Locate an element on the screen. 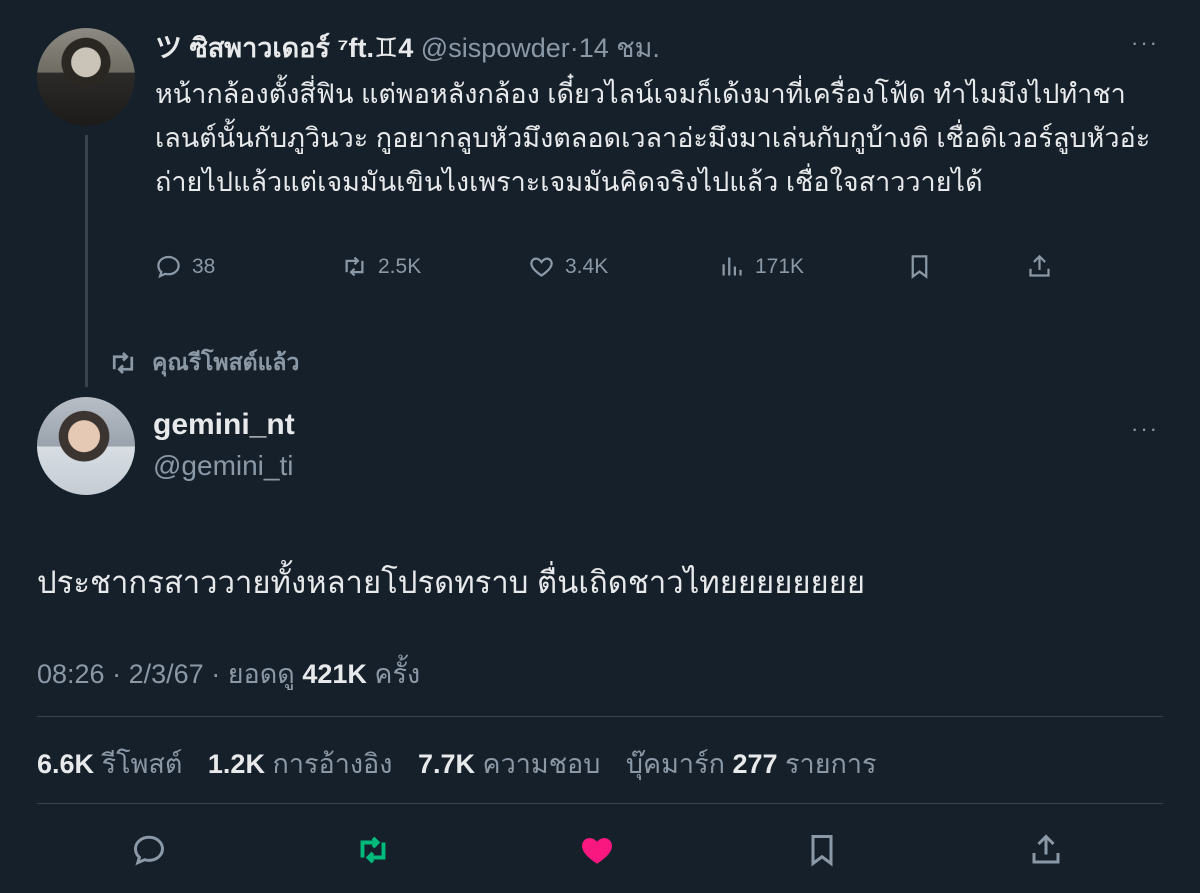 This screenshot has width=1200, height=893. reply-count: 38 is located at coordinates (204, 266).